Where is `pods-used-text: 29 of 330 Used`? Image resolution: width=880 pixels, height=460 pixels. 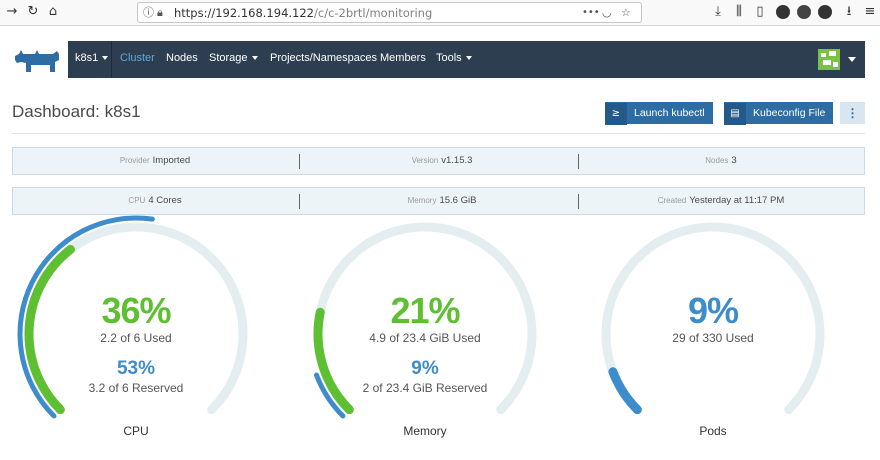
pods-used-text: 29 of 330 Used is located at coordinates (713, 338).